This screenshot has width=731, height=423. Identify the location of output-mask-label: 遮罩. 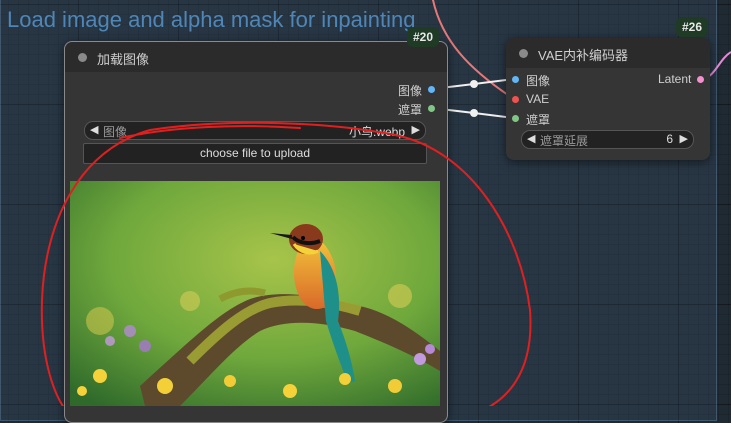
(410, 110).